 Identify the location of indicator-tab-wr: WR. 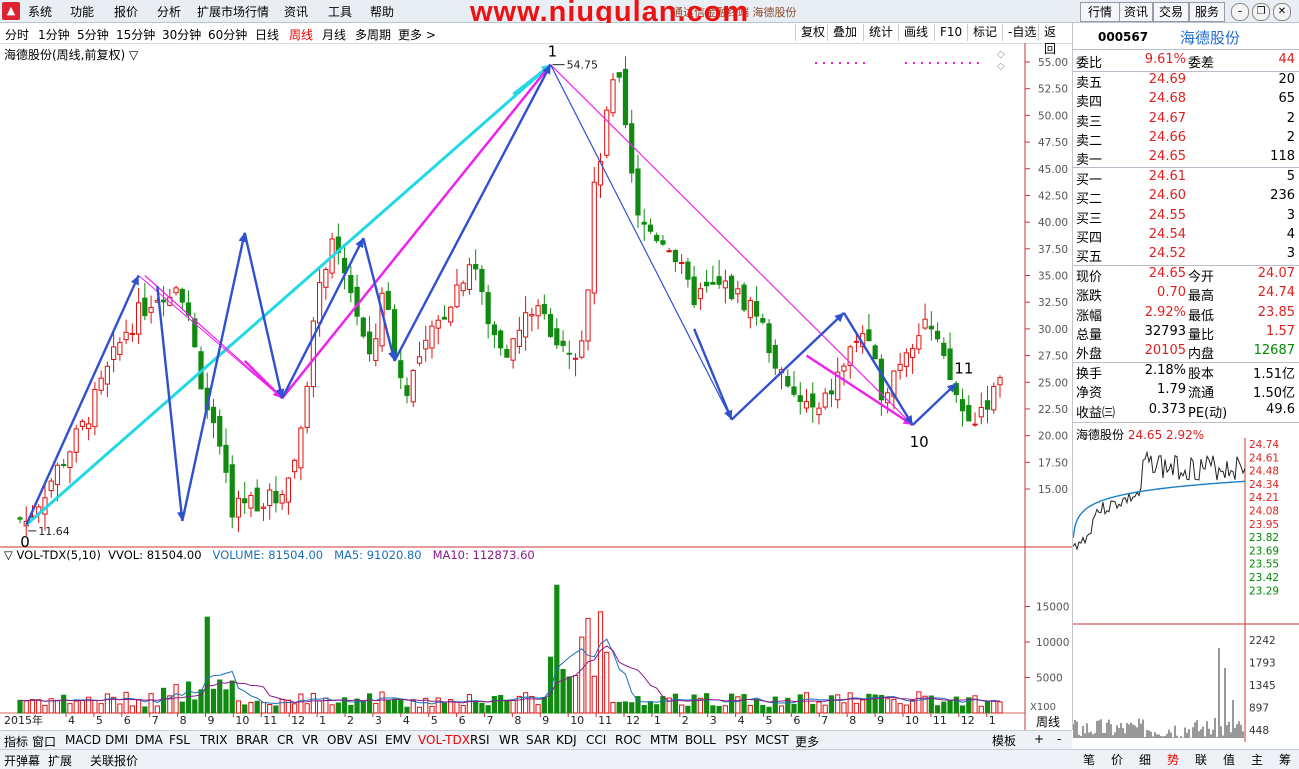
(509, 740).